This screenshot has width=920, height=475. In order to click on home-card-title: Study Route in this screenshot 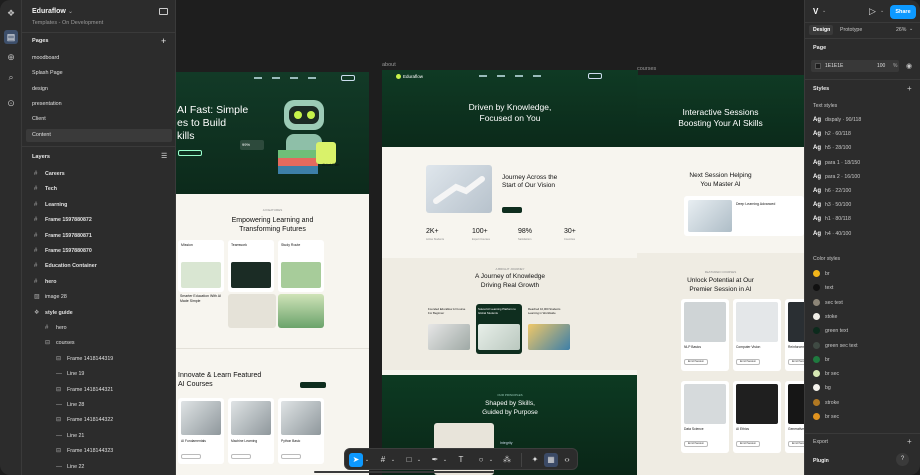, I will do `click(290, 245)`.